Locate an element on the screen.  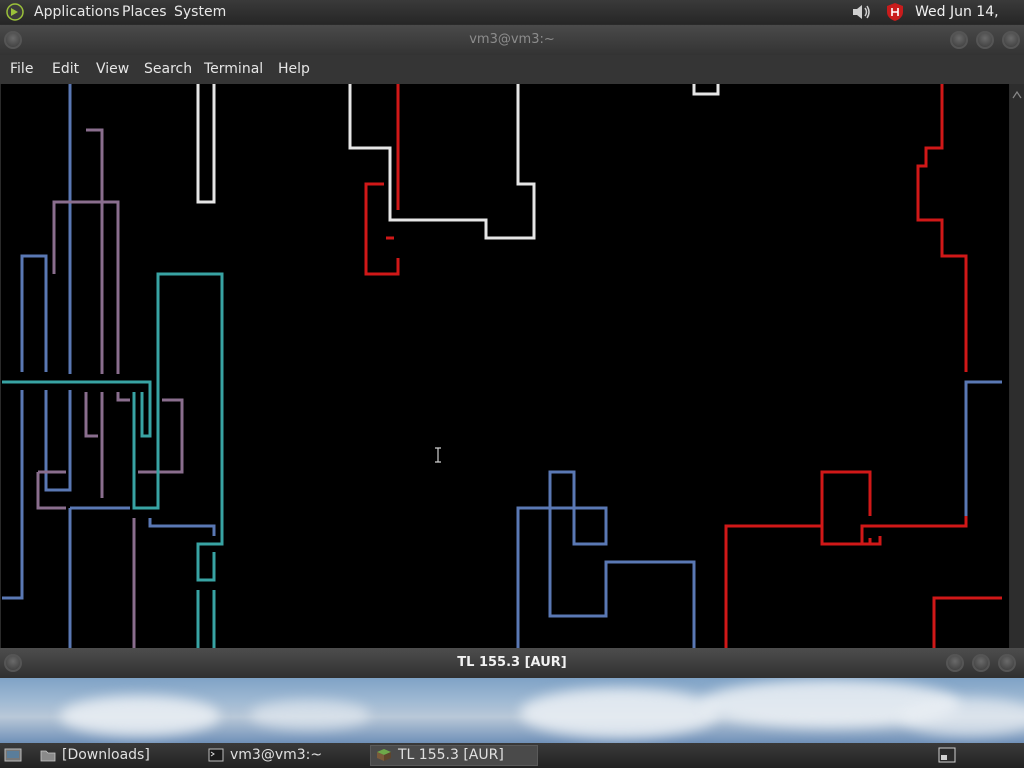
menu-edit: Edit is located at coordinates (65, 69).